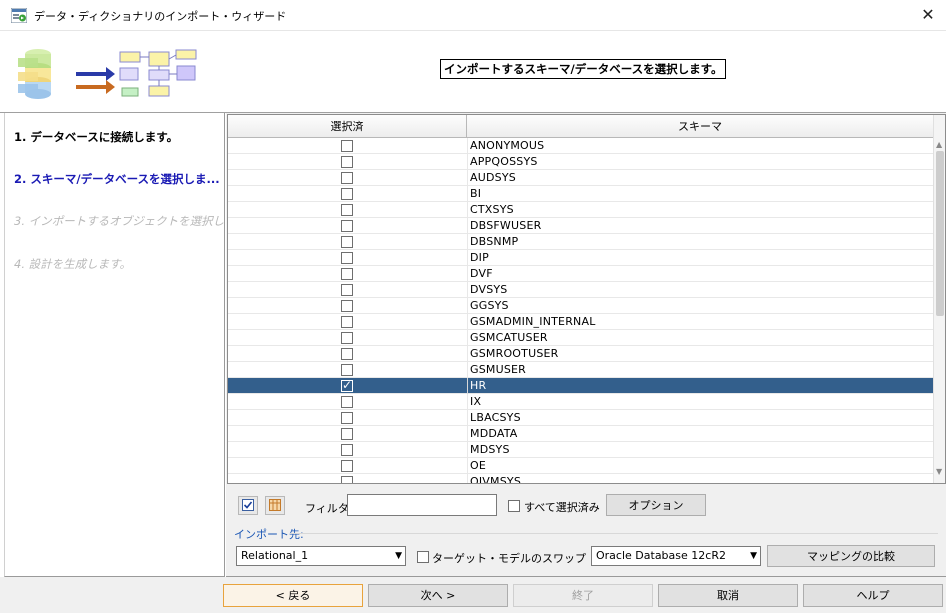 The image size is (946, 613). What do you see at coordinates (494, 241) in the screenshot?
I see `schema-name: DBSNMP` at bounding box center [494, 241].